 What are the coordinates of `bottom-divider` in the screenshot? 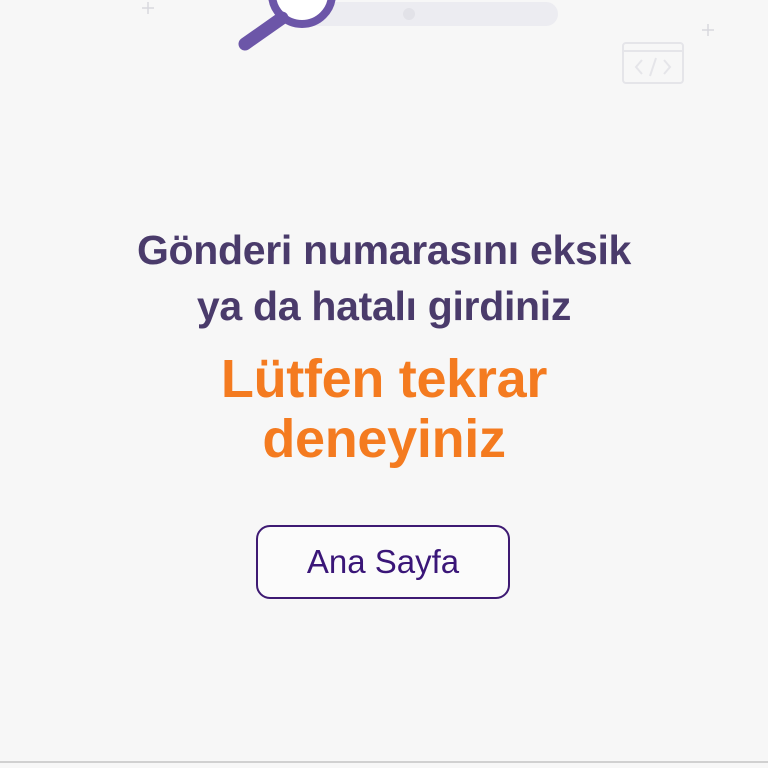 It's located at (384, 762).